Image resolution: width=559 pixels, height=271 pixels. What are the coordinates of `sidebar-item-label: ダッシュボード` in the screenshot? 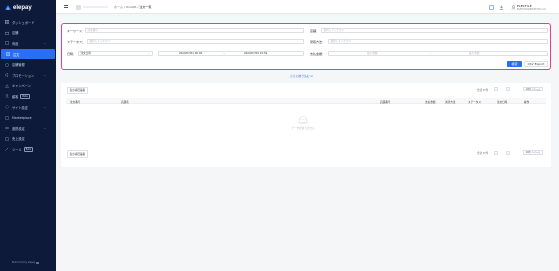 It's located at (23, 22).